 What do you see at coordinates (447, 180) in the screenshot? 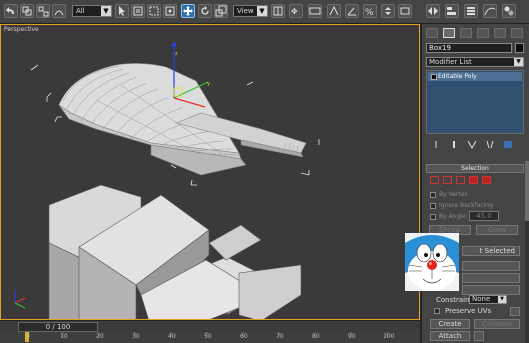
I see `edge-mode-icon` at bounding box center [447, 180].